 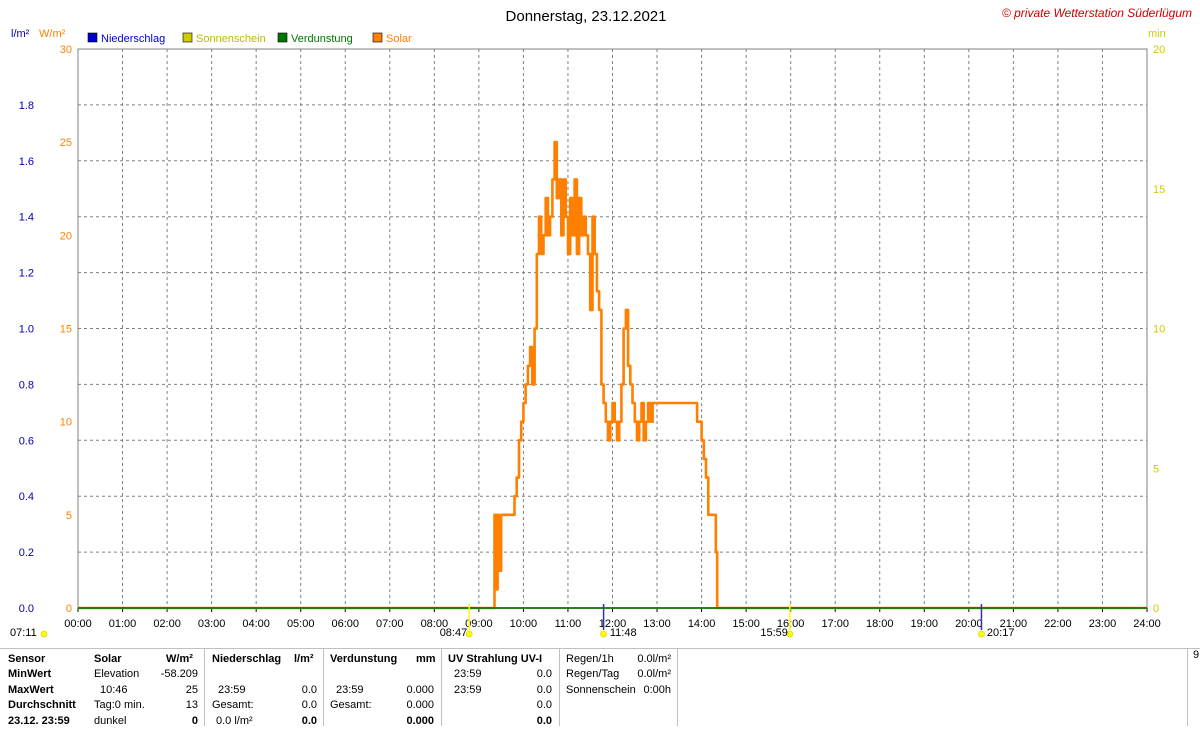 I want to click on solar-max-value: 25, so click(x=191, y=690).